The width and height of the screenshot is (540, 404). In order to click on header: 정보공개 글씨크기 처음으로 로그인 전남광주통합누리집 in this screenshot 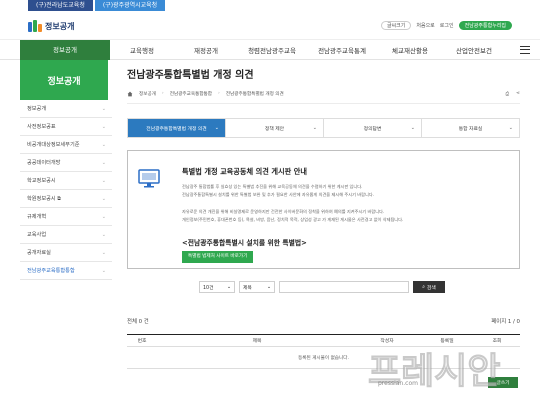, I will do `click(270, 25)`.